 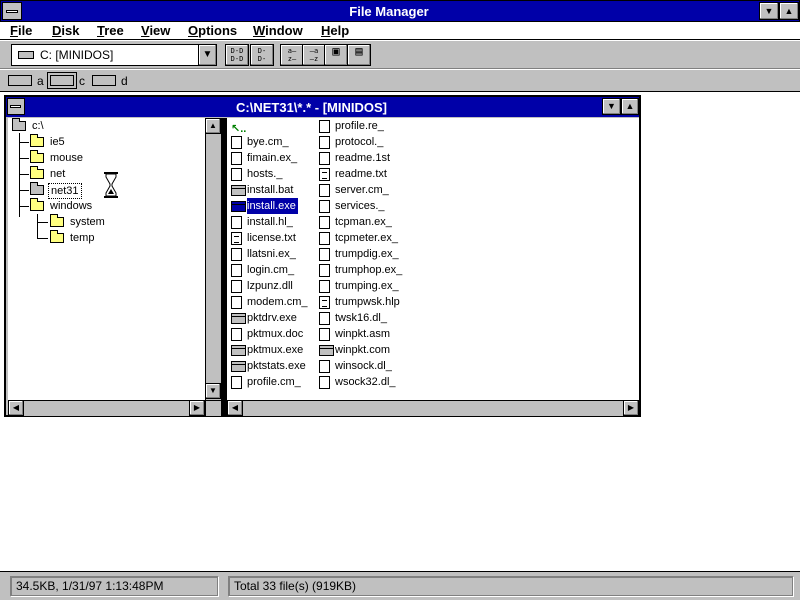 I want to click on file-item-label: tcpmeter.ex_, so click(x=366, y=238).